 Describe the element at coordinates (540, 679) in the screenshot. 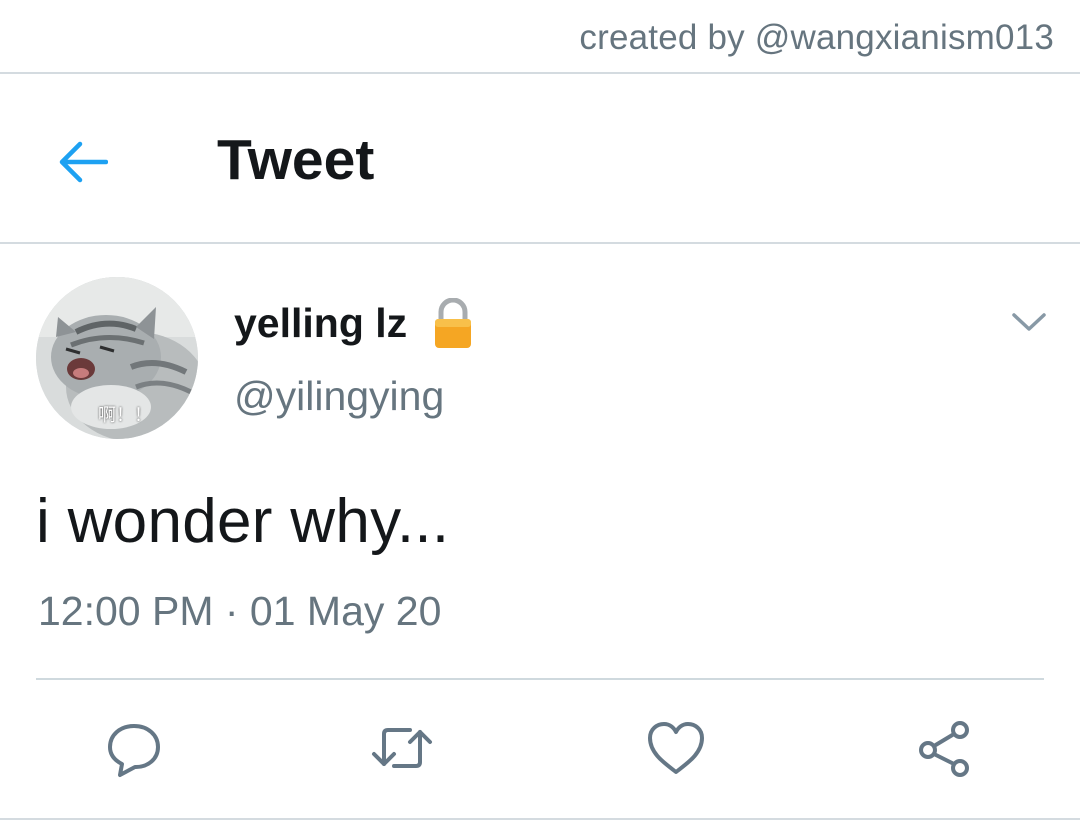

I see `actions-divider` at that location.